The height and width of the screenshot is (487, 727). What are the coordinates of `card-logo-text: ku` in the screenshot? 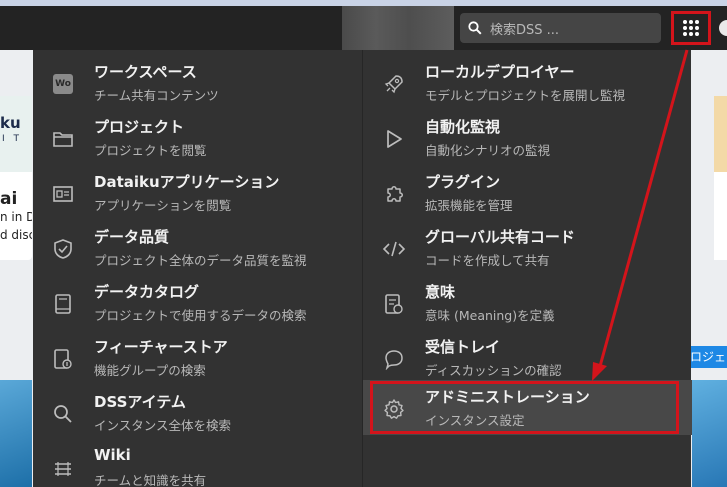 It's located at (10, 123).